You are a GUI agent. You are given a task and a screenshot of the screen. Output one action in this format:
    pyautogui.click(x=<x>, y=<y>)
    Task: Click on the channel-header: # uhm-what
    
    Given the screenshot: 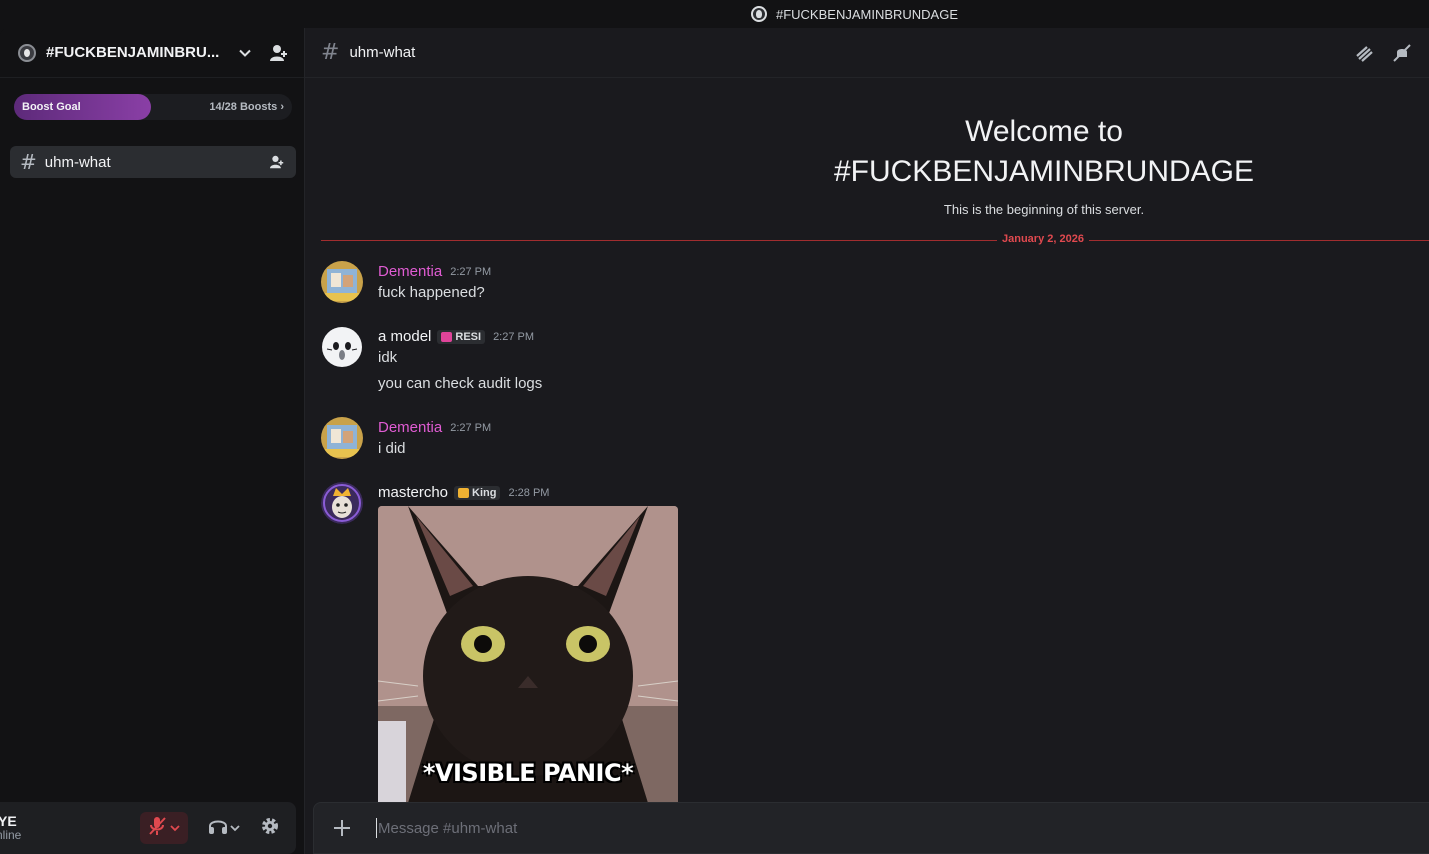 What is the action you would take?
    pyautogui.click(x=867, y=53)
    